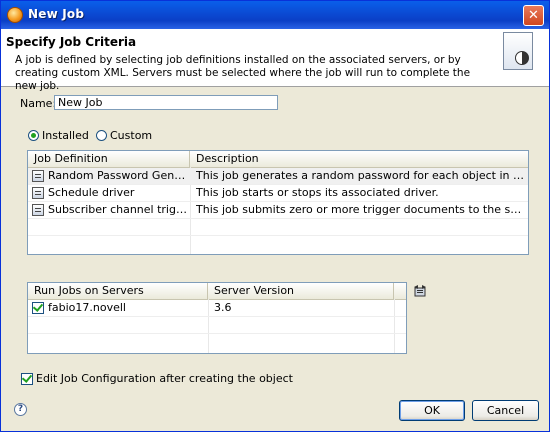 This screenshot has height=432, width=550. Describe the element at coordinates (101, 135) in the screenshot. I see `custom-radio` at that location.